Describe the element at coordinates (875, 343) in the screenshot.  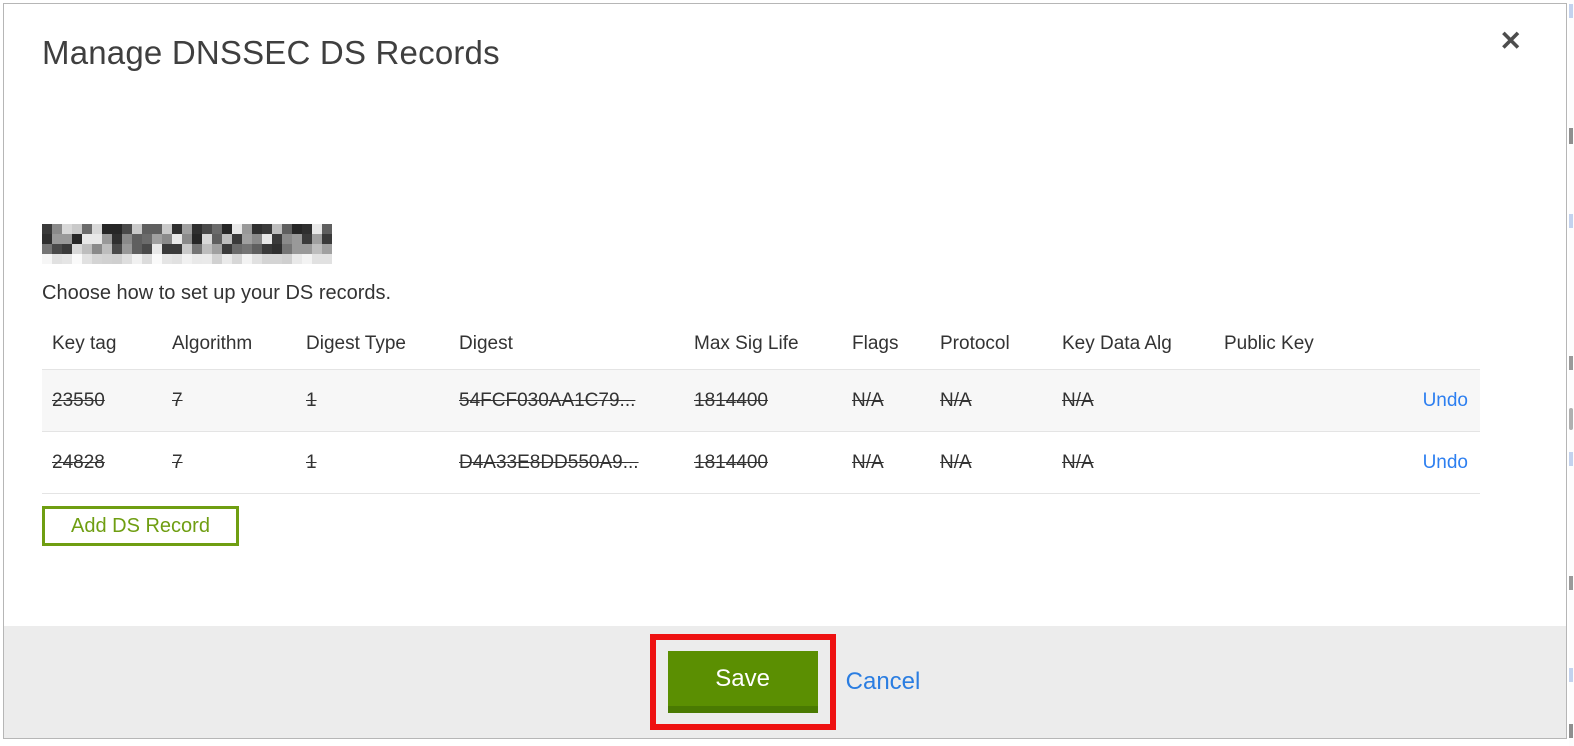
I see `column-header: Flags` at that location.